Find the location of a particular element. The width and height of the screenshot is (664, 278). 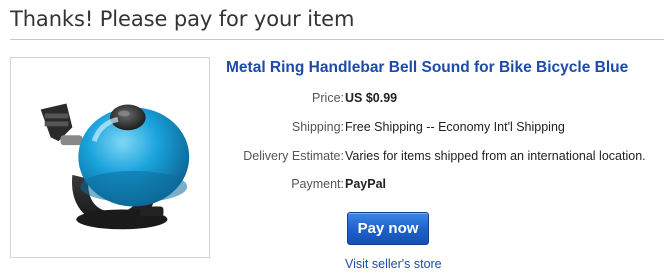

price-row: Price: US $0.99 is located at coordinates (438, 100).